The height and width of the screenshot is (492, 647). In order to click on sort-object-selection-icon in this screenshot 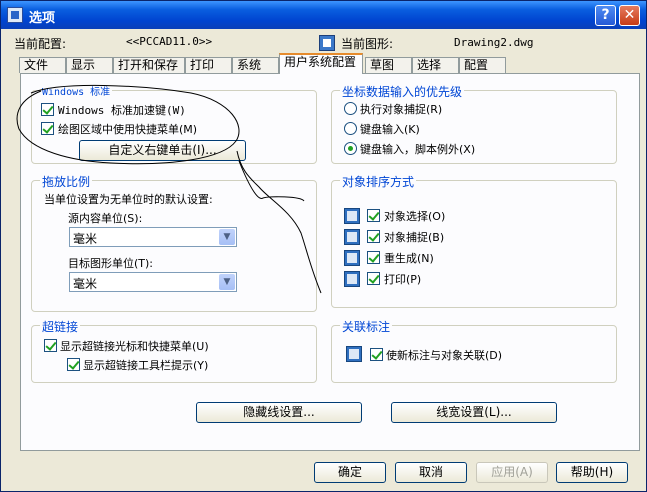, I will do `click(352, 216)`.